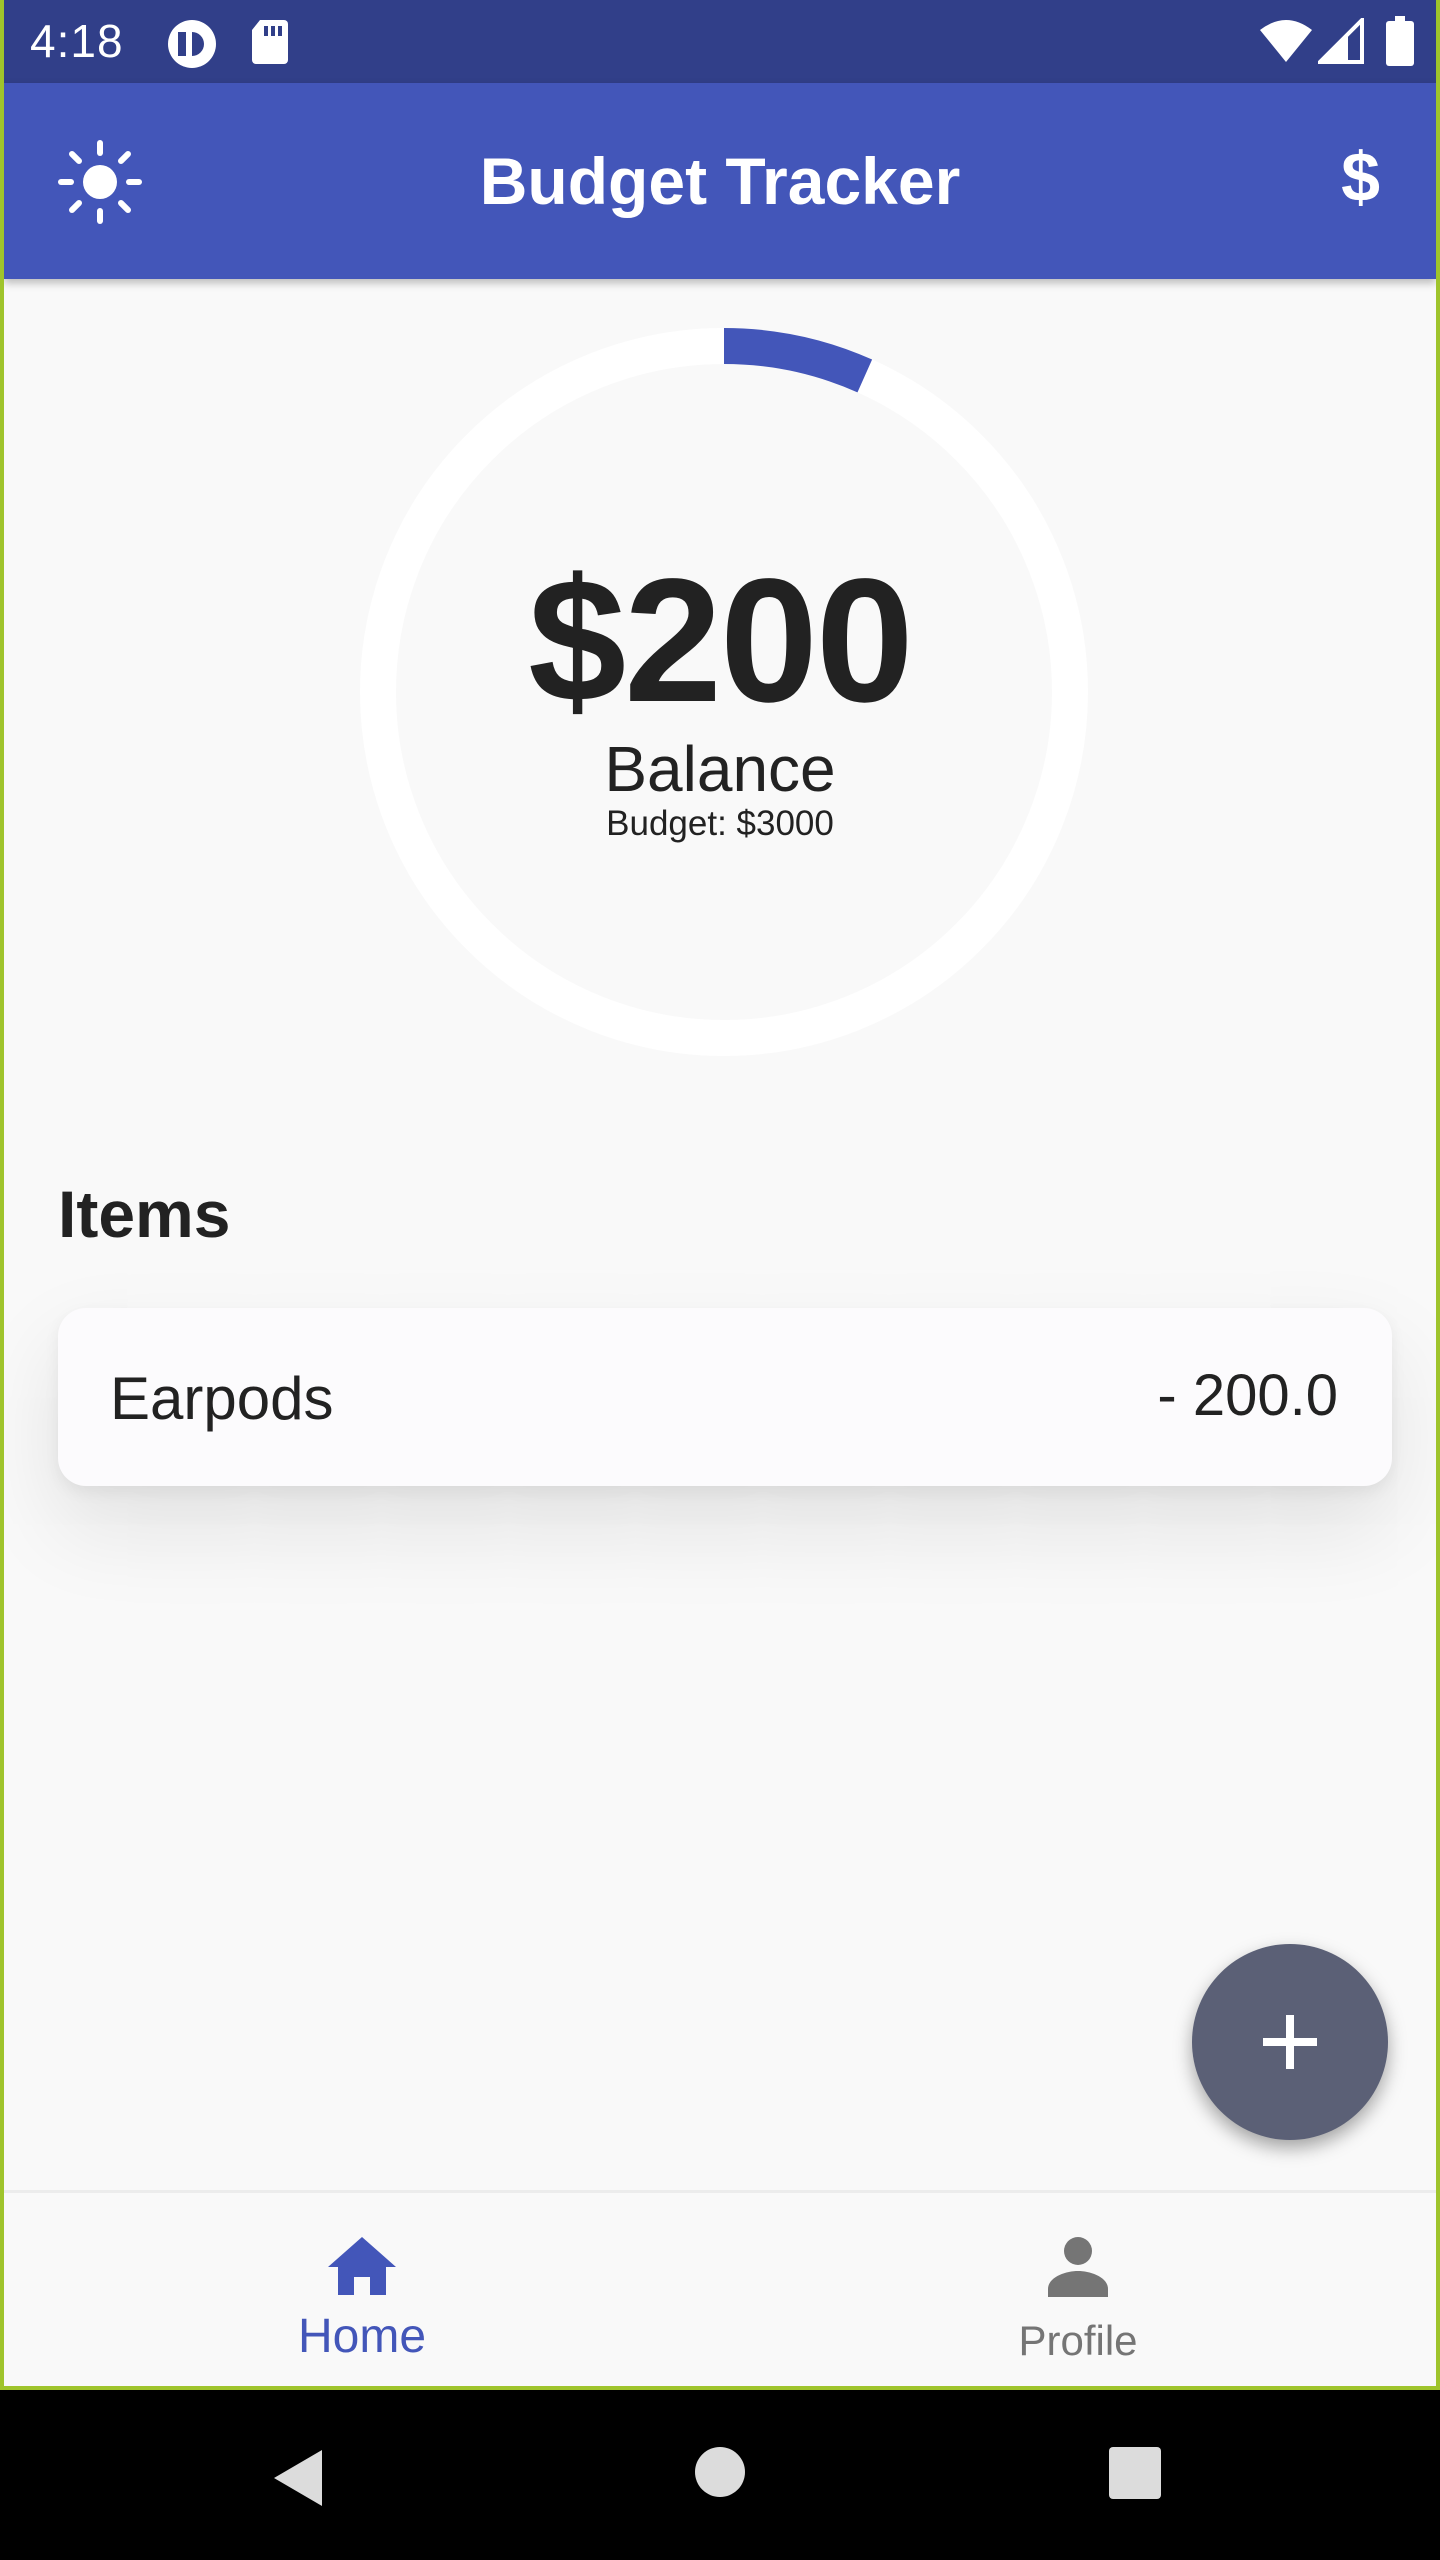 The height and width of the screenshot is (2560, 1440). I want to click on nav-item-home: Home, so click(362, 2289).